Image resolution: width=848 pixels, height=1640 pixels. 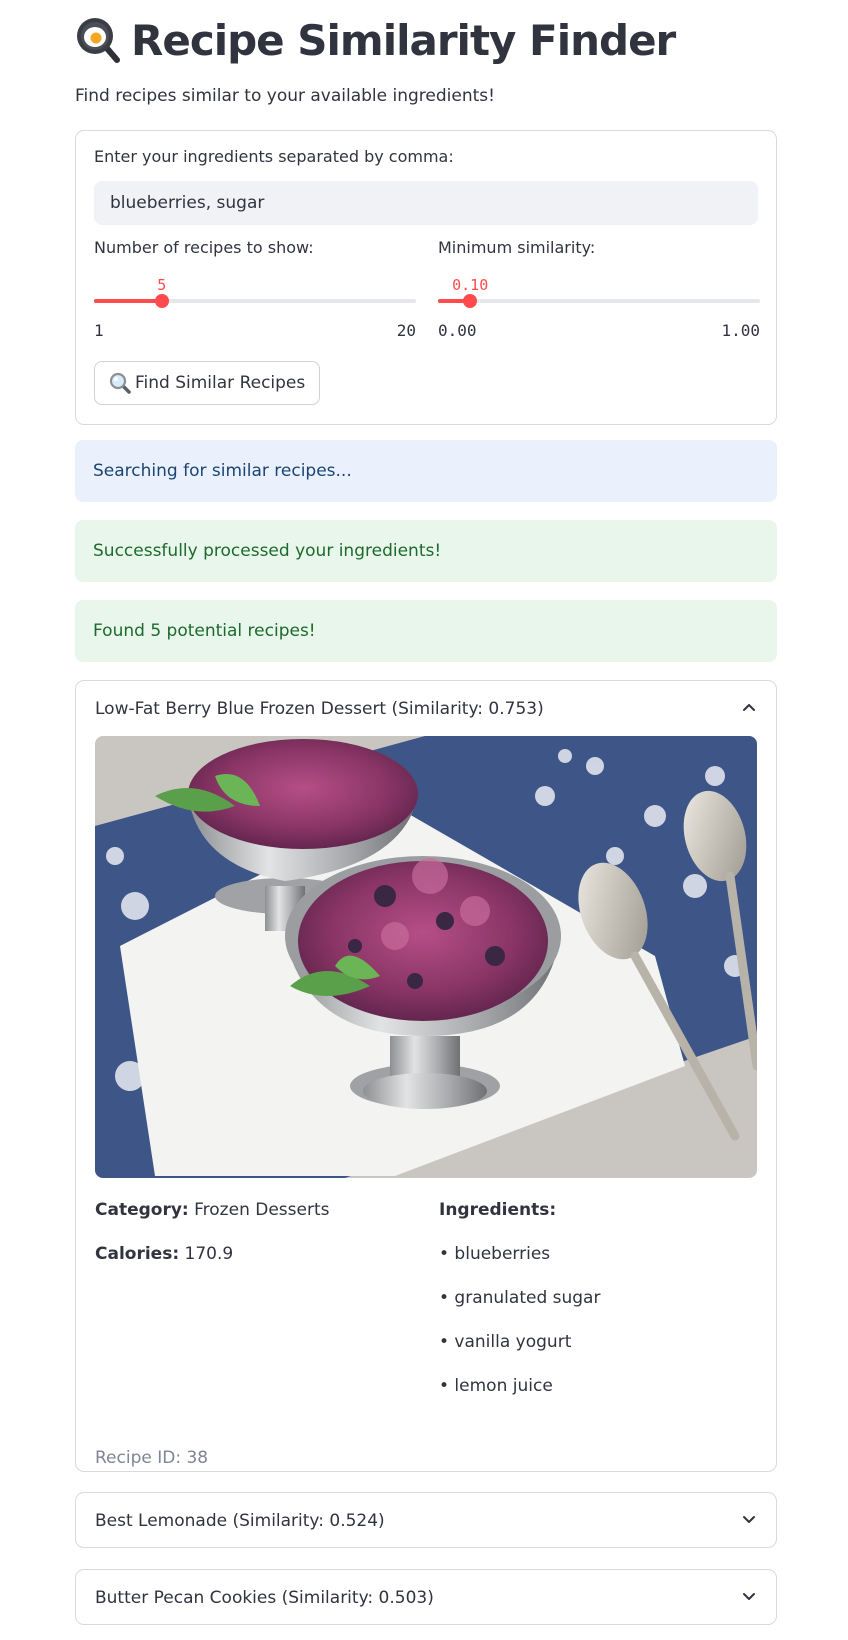 I want to click on num-recipes-label: Number of recipes to show:, so click(x=204, y=247).